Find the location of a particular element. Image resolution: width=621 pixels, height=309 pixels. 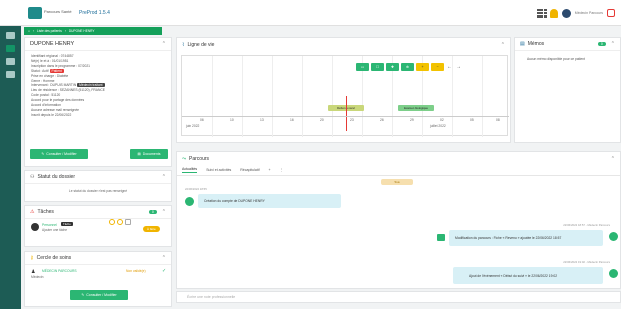

member-name: MÉDECIN PARCOURS is located at coordinates (59, 271).